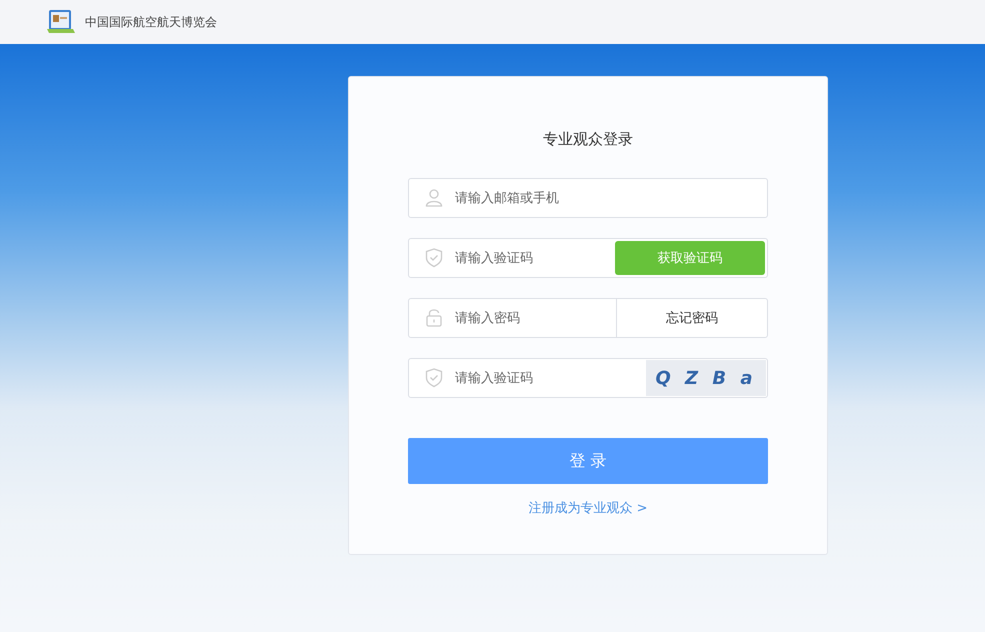 This screenshot has width=985, height=632. What do you see at coordinates (588, 139) in the screenshot?
I see `login-title: 专业观众登录` at bounding box center [588, 139].